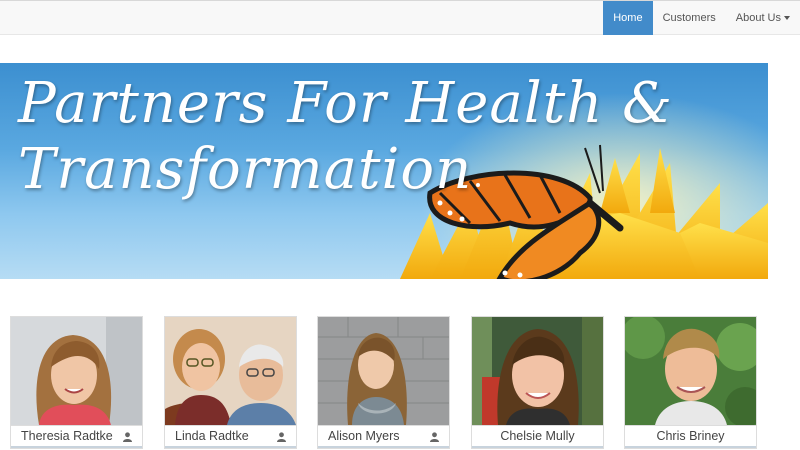 This screenshot has width=800, height=450. I want to click on member-name-bar: Theresia Radtke, so click(76, 436).